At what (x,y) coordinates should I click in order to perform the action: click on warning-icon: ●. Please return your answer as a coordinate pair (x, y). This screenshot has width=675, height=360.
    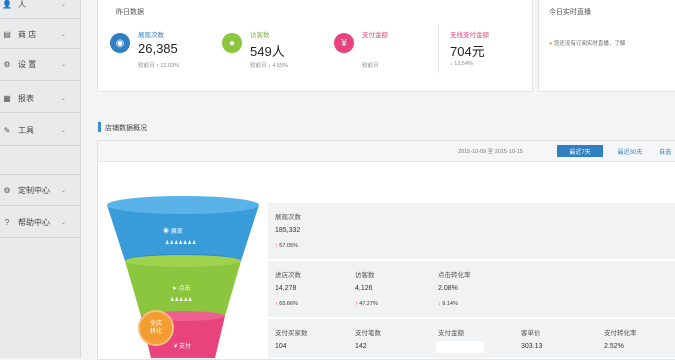
    Looking at the image, I should click on (551, 44).